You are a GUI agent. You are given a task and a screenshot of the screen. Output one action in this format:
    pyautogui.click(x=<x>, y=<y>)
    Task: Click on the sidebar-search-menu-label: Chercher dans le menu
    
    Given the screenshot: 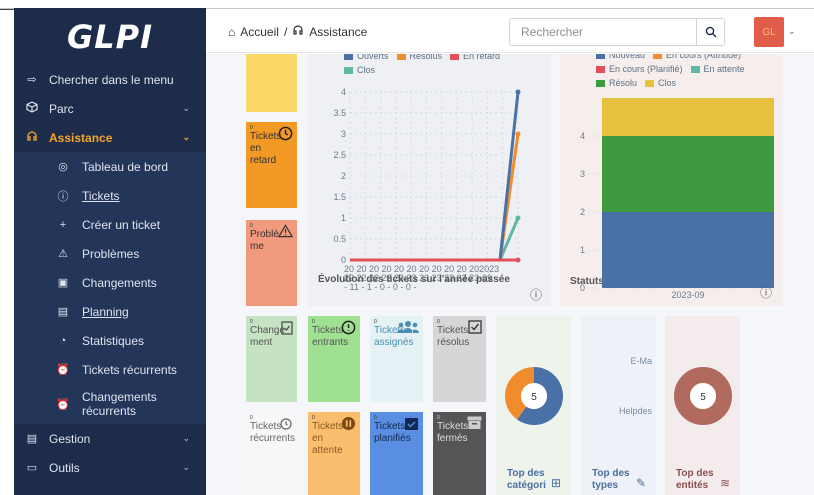 What is the action you would take?
    pyautogui.click(x=111, y=79)
    